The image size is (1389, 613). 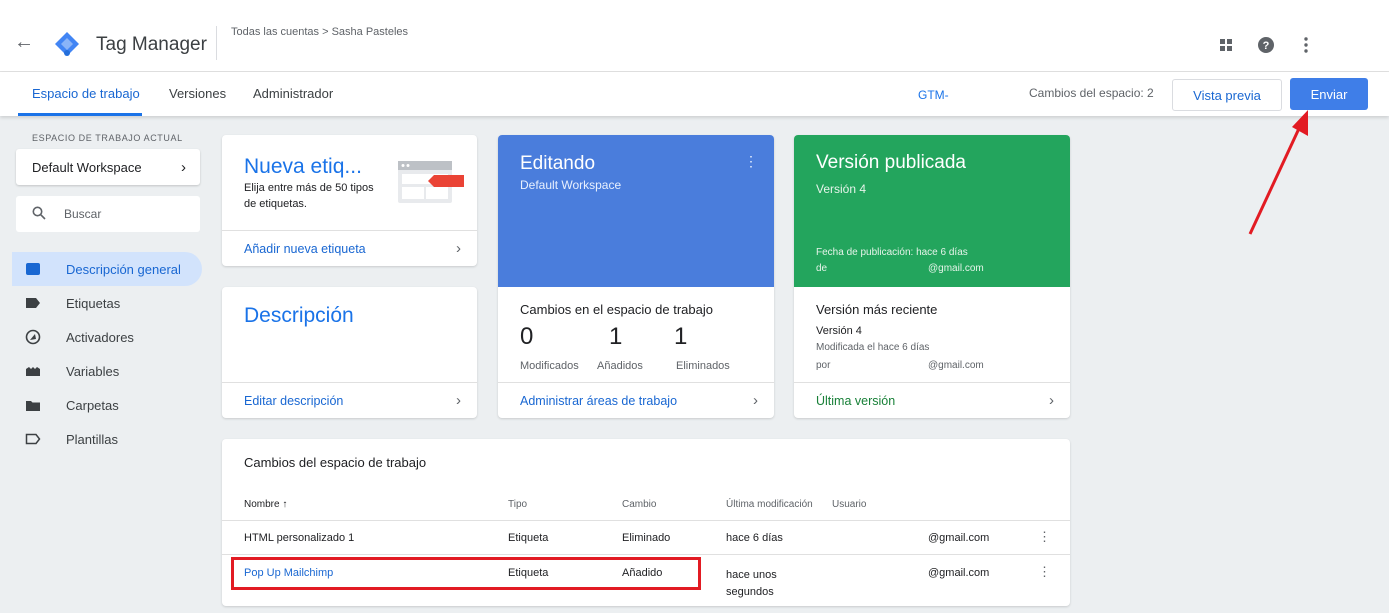 What do you see at coordinates (1306, 45) in the screenshot?
I see `more-vert-icon` at bounding box center [1306, 45].